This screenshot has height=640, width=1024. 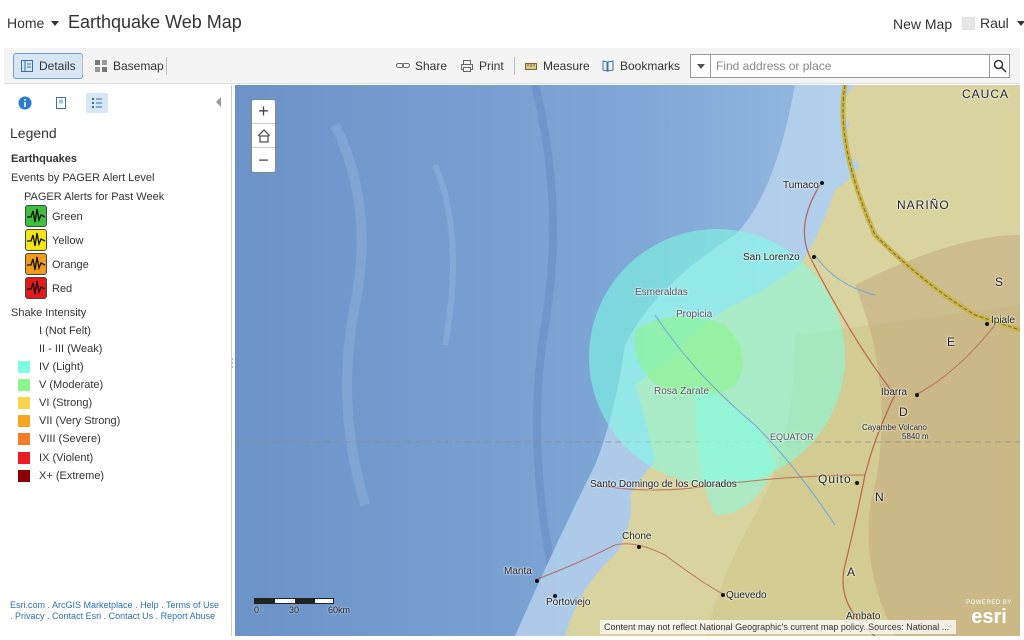 I want to click on esri-com-link: Esri.com, so click(x=27, y=605).